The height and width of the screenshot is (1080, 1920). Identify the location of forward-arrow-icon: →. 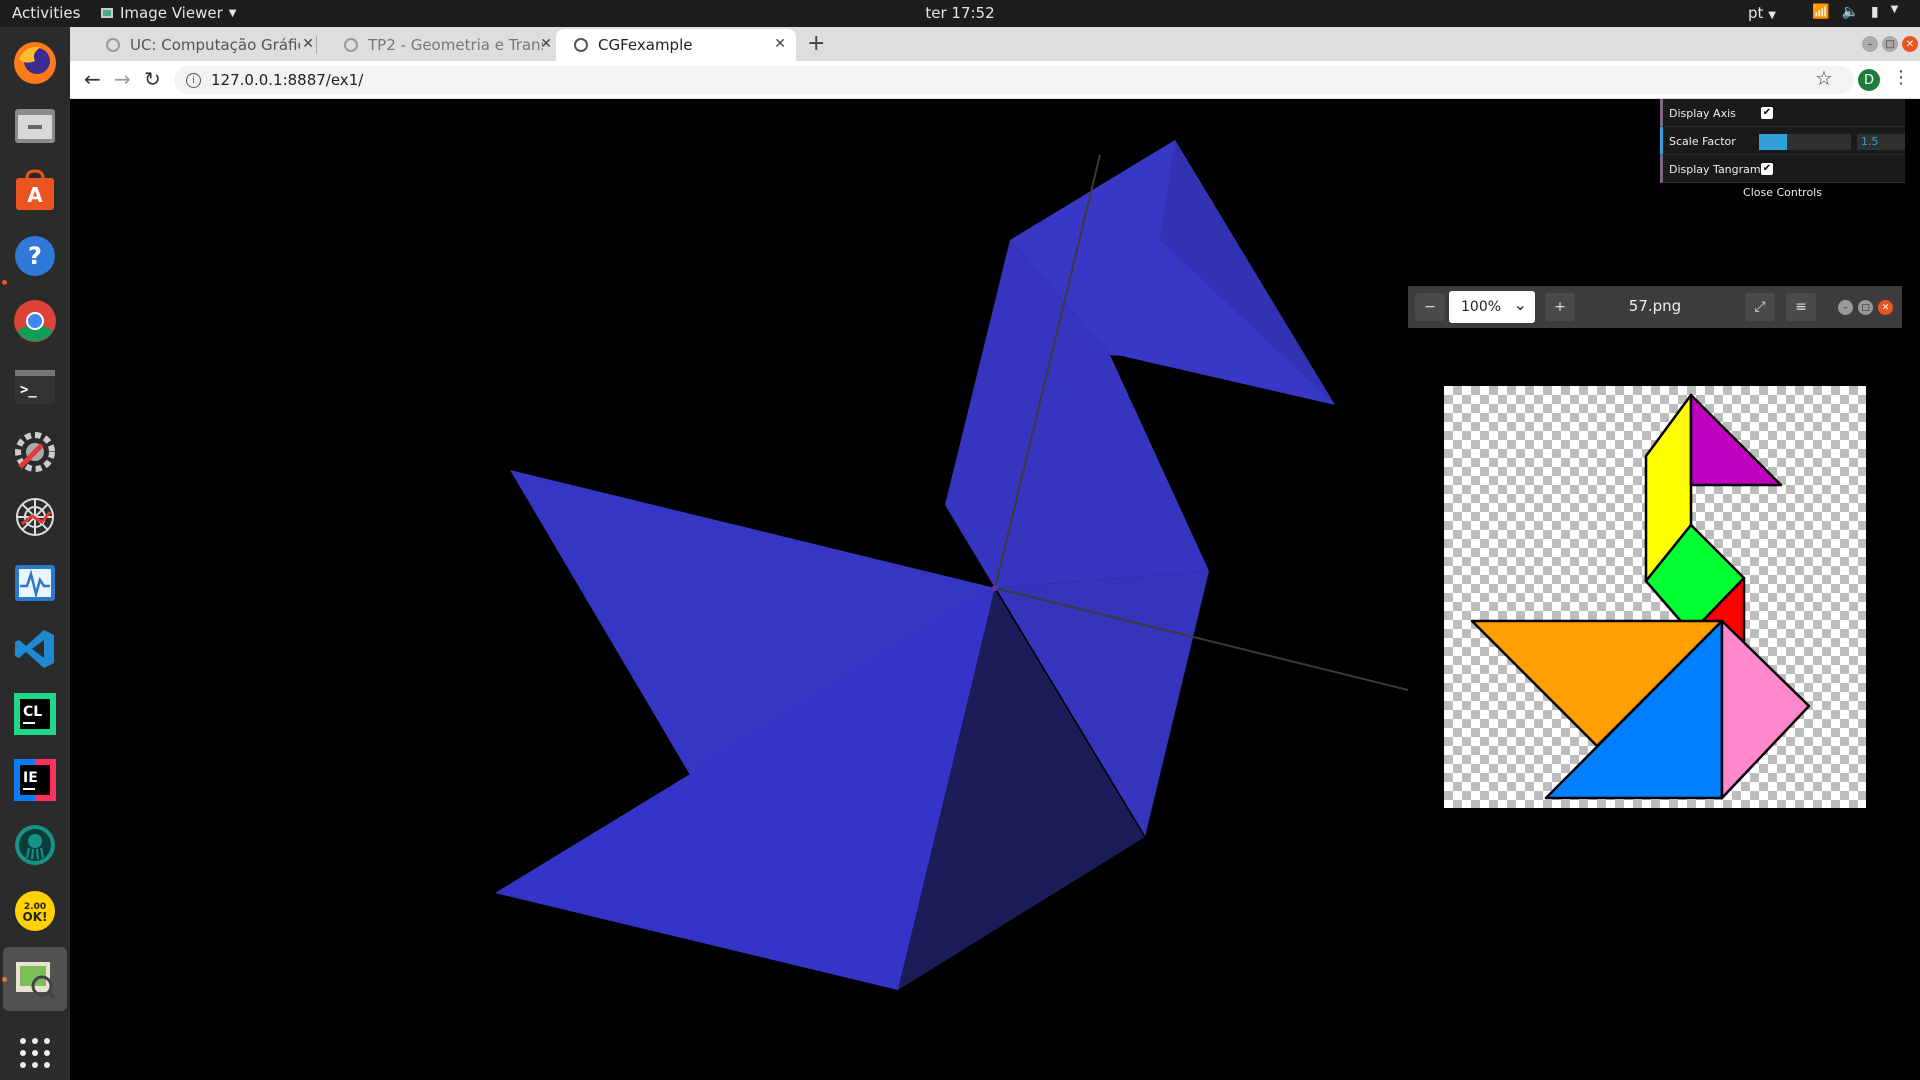
(122, 79).